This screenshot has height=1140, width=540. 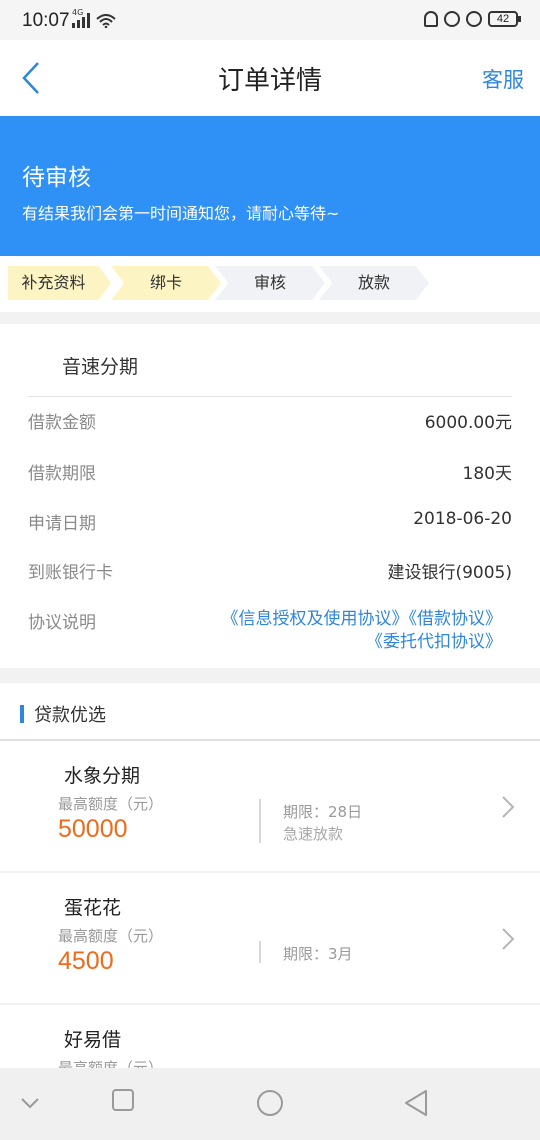 What do you see at coordinates (270, 1036) in the screenshot?
I see `loan-item: 好易借 最高额度（元）` at bounding box center [270, 1036].